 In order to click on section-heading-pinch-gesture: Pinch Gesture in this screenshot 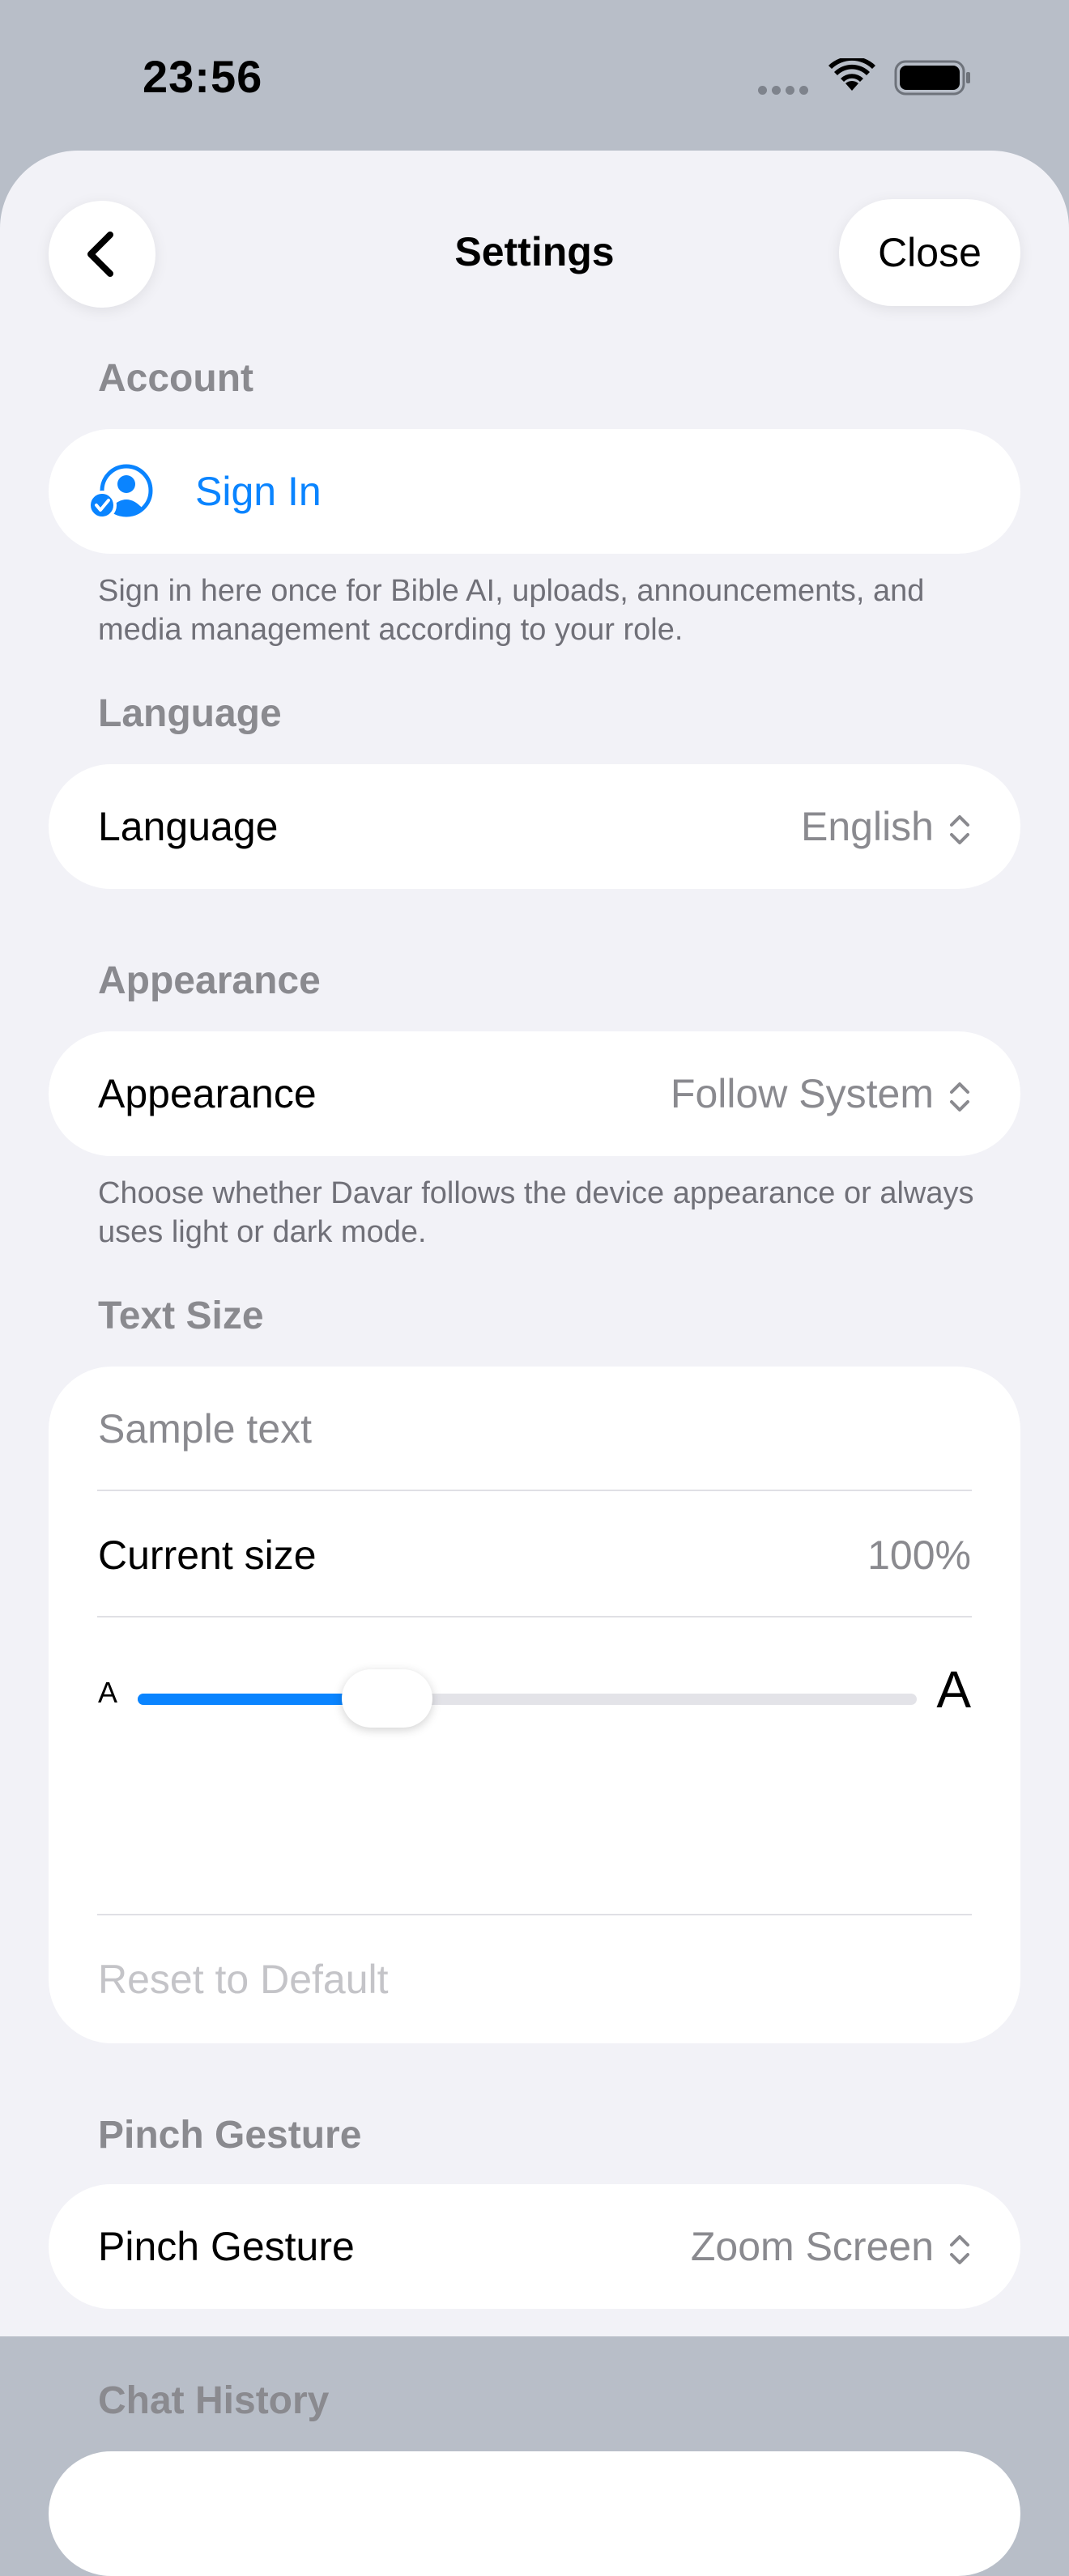, I will do `click(230, 2136)`.